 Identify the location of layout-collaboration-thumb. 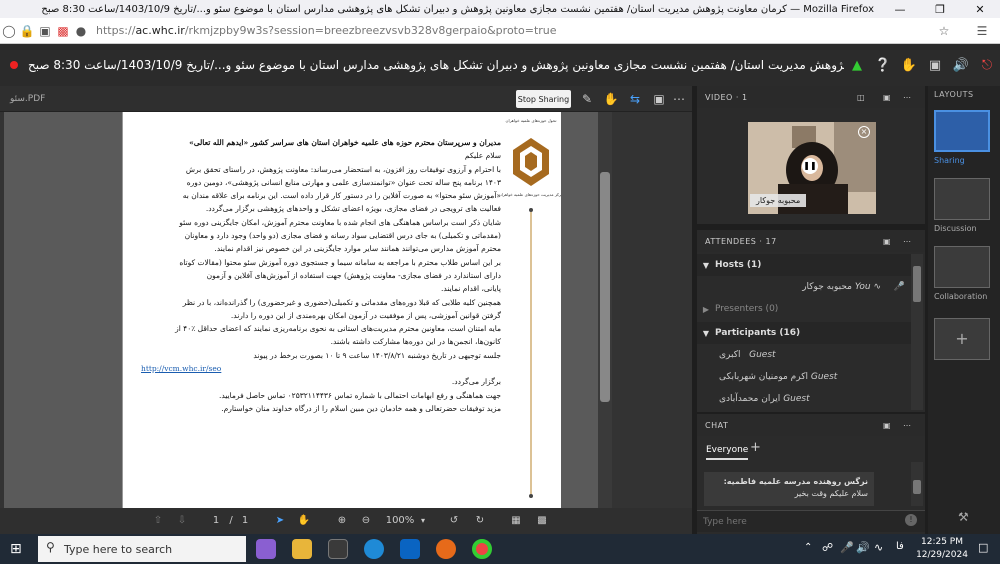
(962, 267).